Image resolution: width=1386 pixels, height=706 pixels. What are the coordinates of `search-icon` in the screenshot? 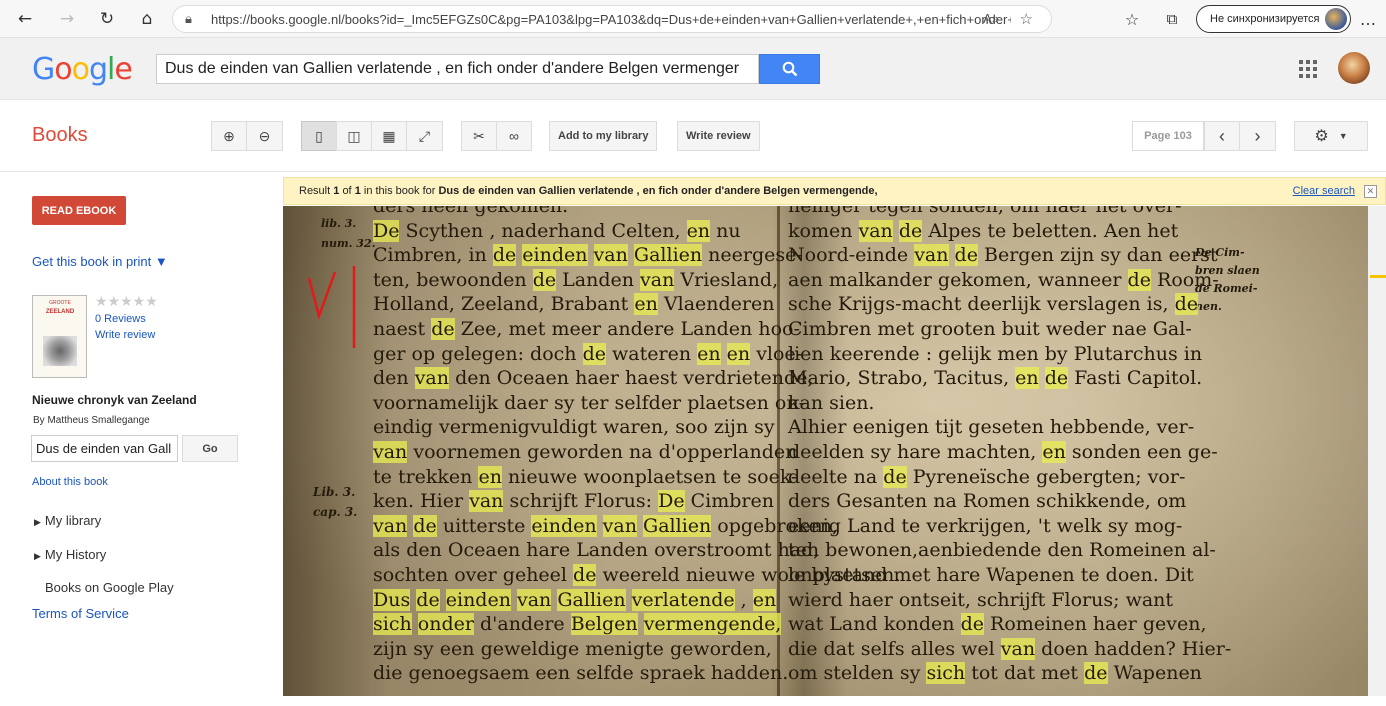 It's located at (789, 69).